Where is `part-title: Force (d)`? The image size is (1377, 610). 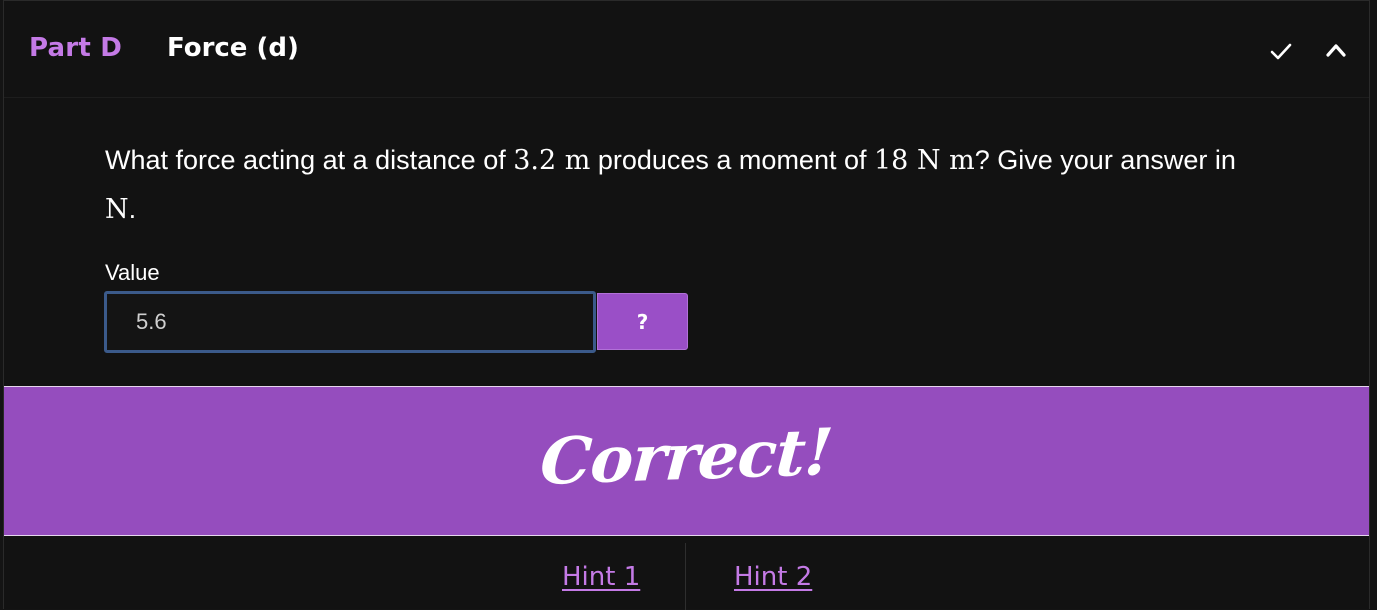 part-title: Force (d) is located at coordinates (233, 48).